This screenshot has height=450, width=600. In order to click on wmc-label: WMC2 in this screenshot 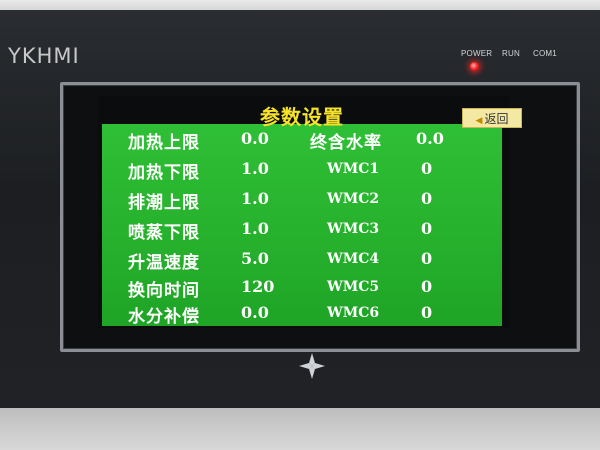, I will do `click(353, 199)`.